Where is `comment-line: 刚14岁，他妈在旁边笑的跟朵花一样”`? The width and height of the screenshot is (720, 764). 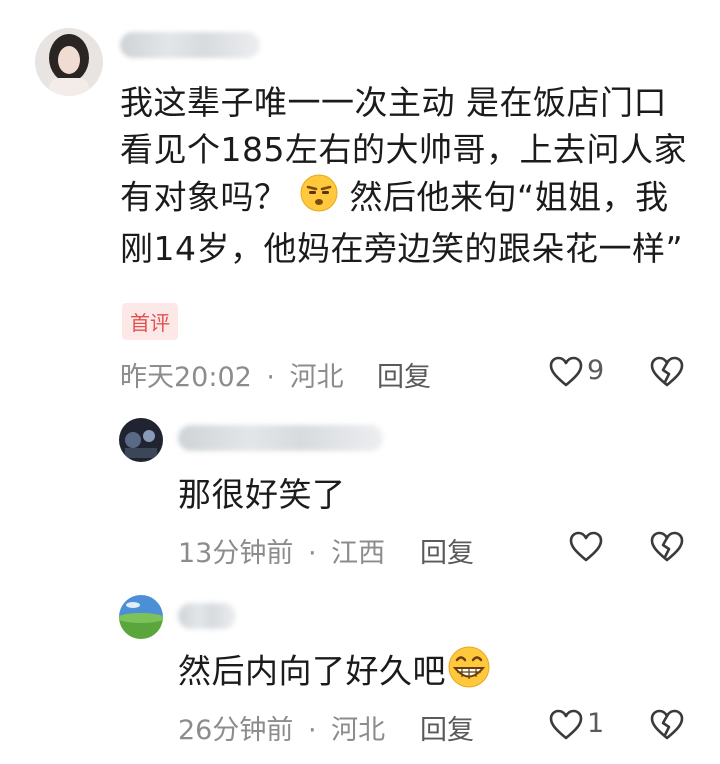 comment-line: 刚14岁，他妈在旁边笑的跟朵花一样” is located at coordinates (402, 248).